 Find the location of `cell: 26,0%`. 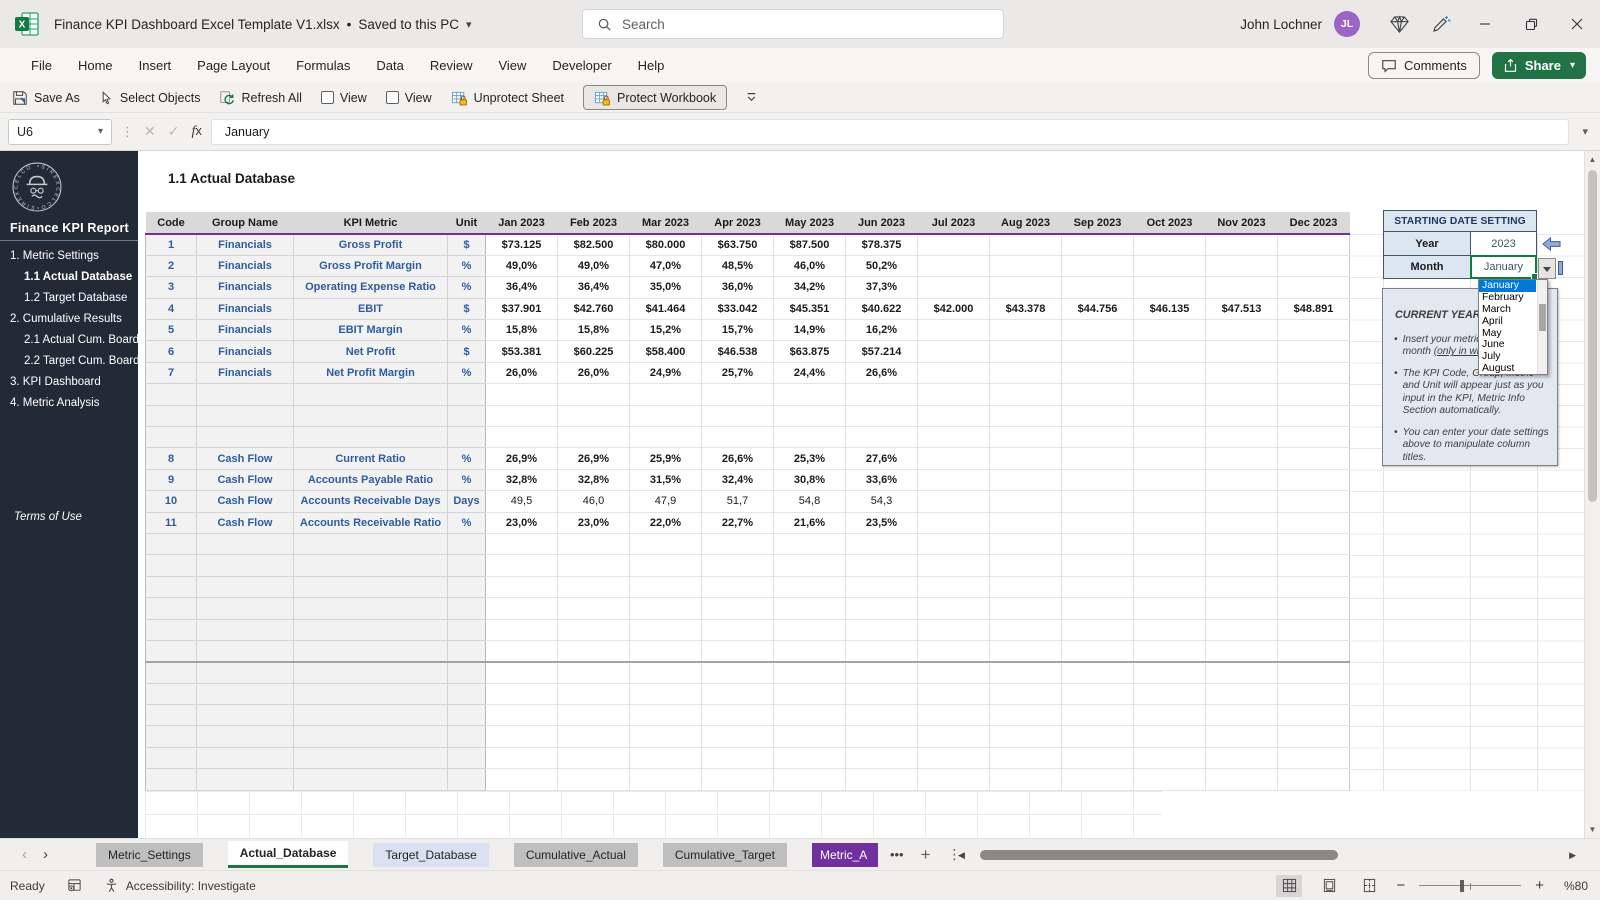

cell: 26,0% is located at coordinates (593, 373).